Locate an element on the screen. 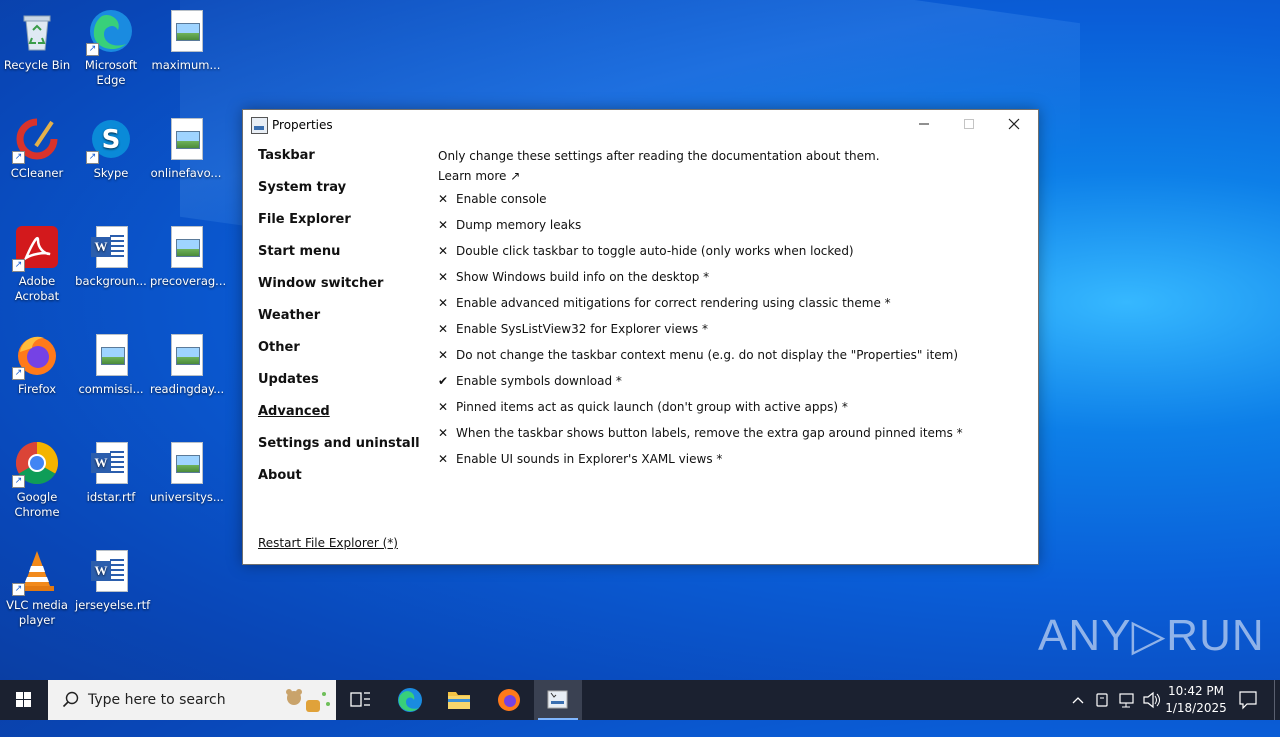 The height and width of the screenshot is (737, 1280). taskbar-search-box: Type here to search is located at coordinates (192, 700).